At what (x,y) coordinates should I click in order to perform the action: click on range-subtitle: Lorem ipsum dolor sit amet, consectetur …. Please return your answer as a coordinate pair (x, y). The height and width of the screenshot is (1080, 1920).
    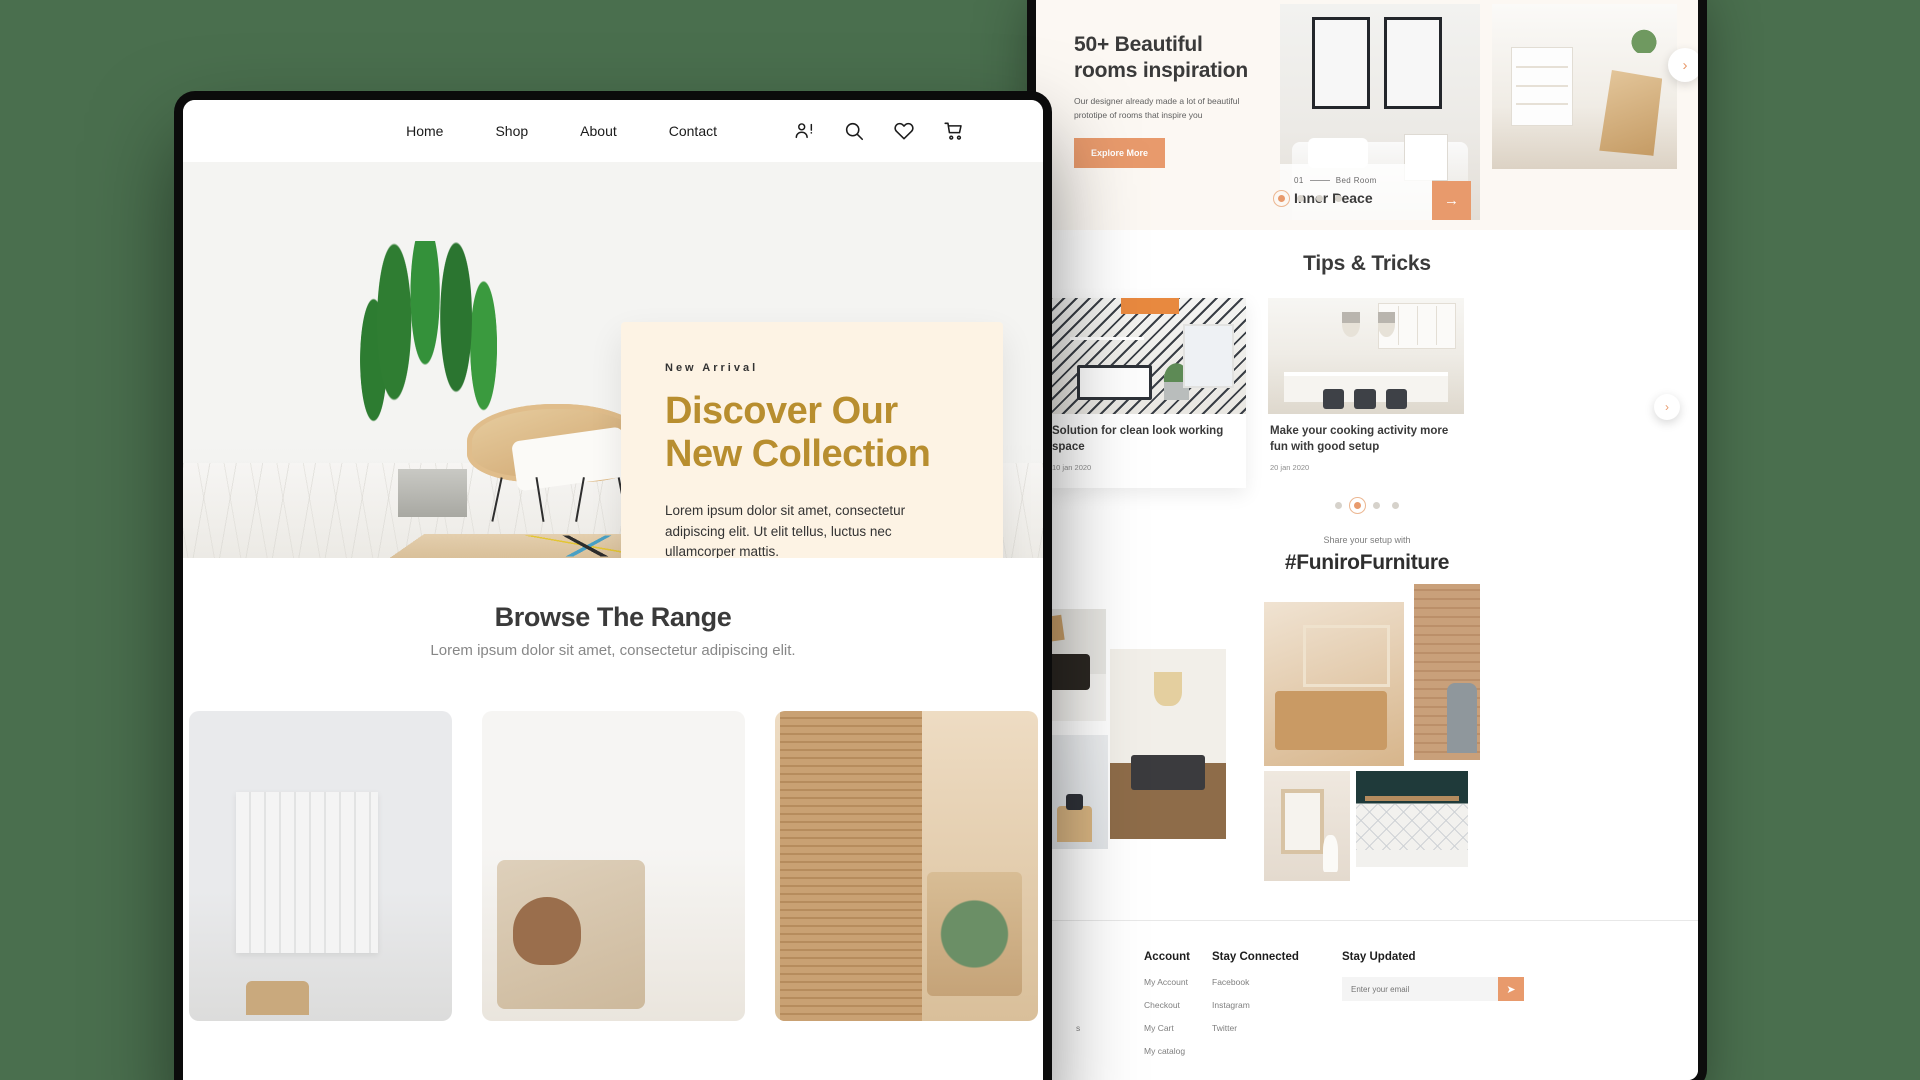
    Looking at the image, I should click on (613, 650).